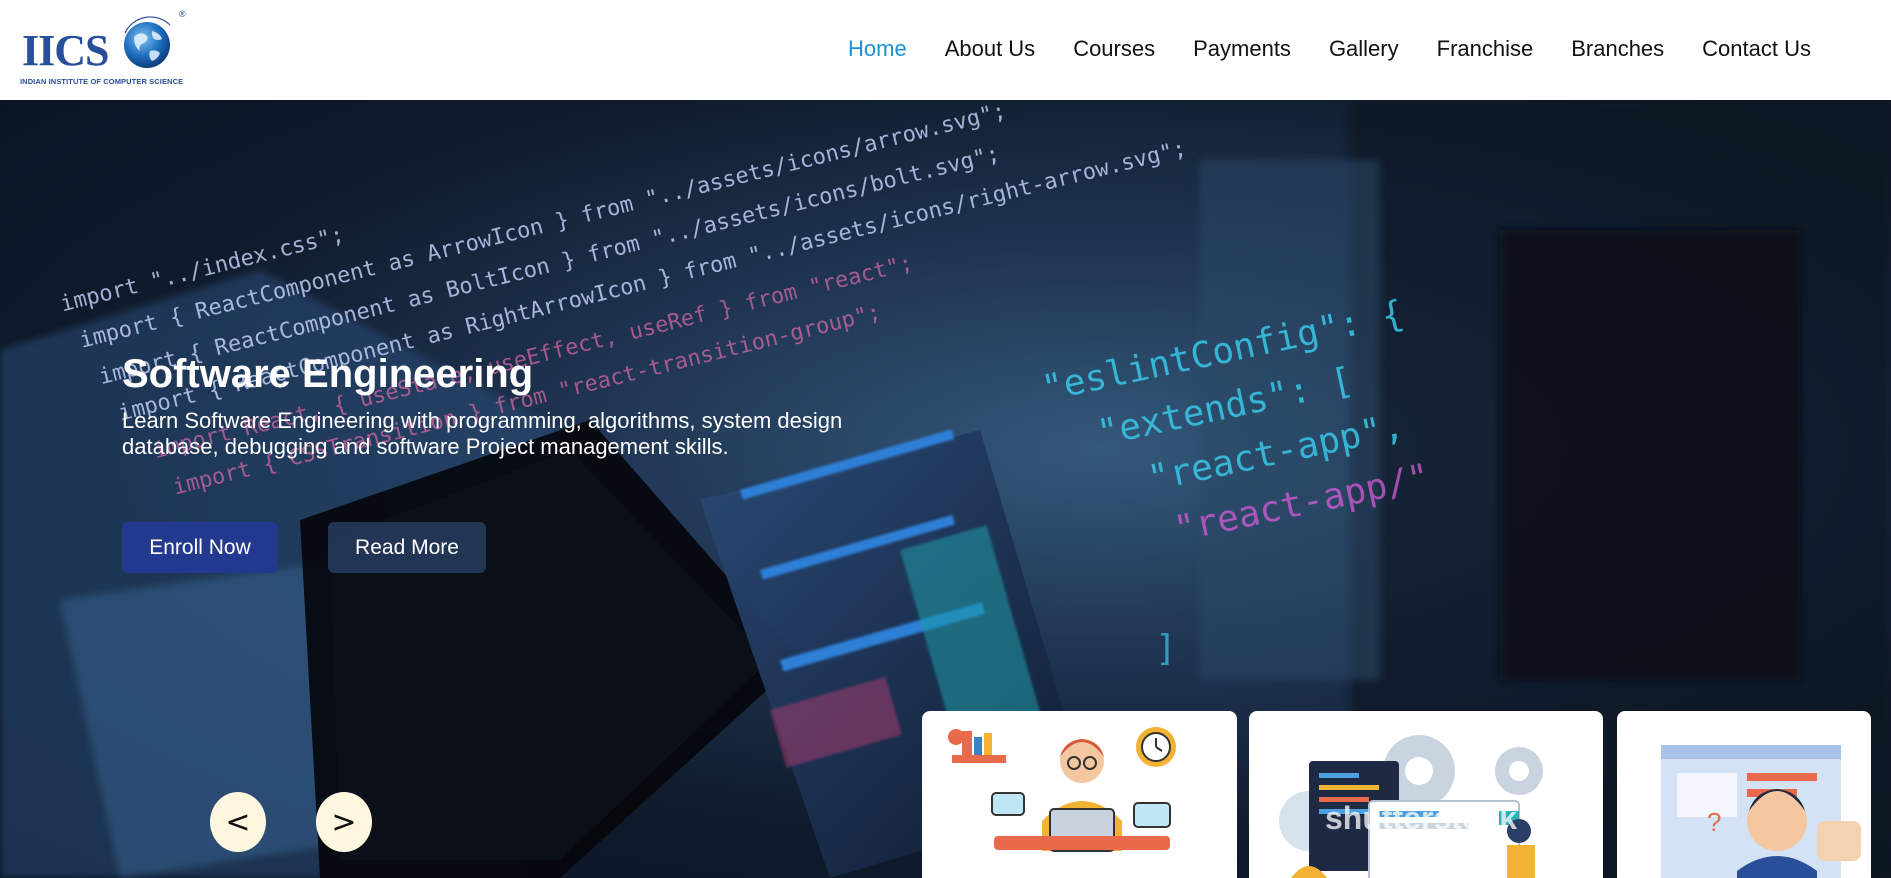 This screenshot has width=1891, height=878. I want to click on registered-mark: ®, so click(182, 14).